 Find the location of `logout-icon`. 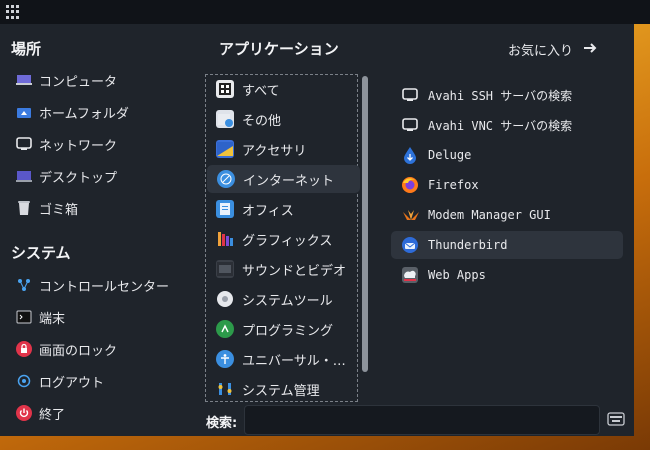

logout-icon is located at coordinates (24, 381).